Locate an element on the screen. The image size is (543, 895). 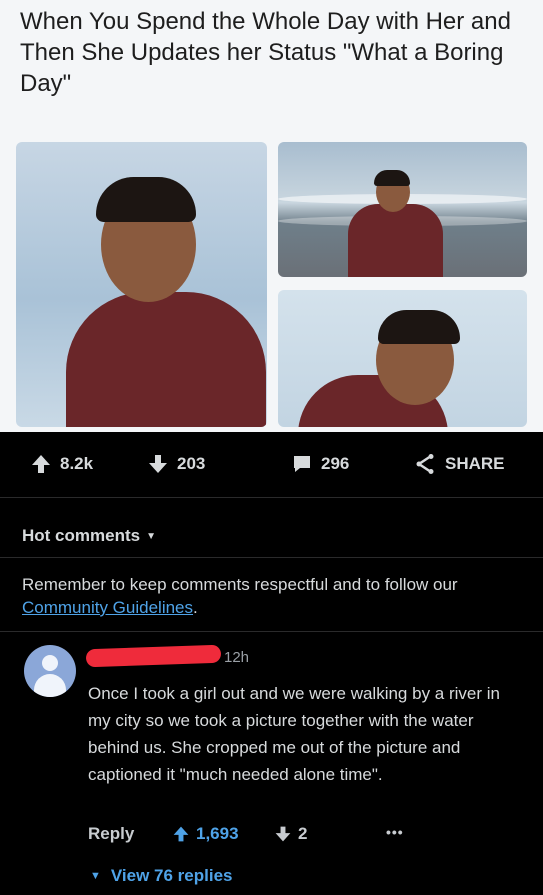
comment-count: 296 is located at coordinates (335, 463).